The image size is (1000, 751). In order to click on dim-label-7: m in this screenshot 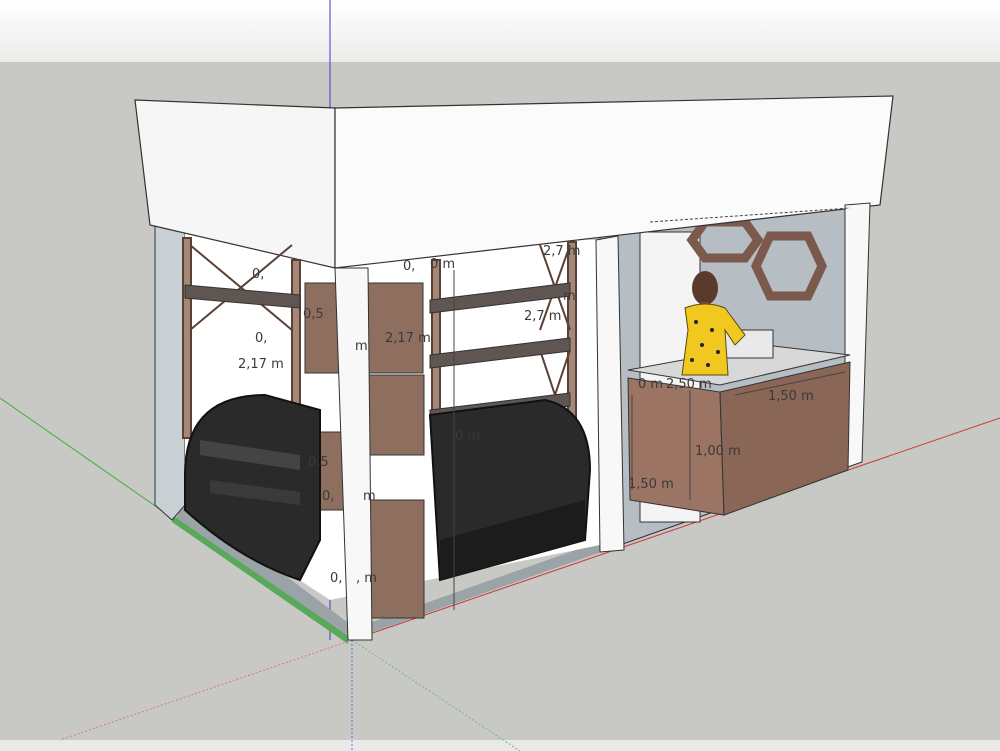, I will do `click(361, 346)`.